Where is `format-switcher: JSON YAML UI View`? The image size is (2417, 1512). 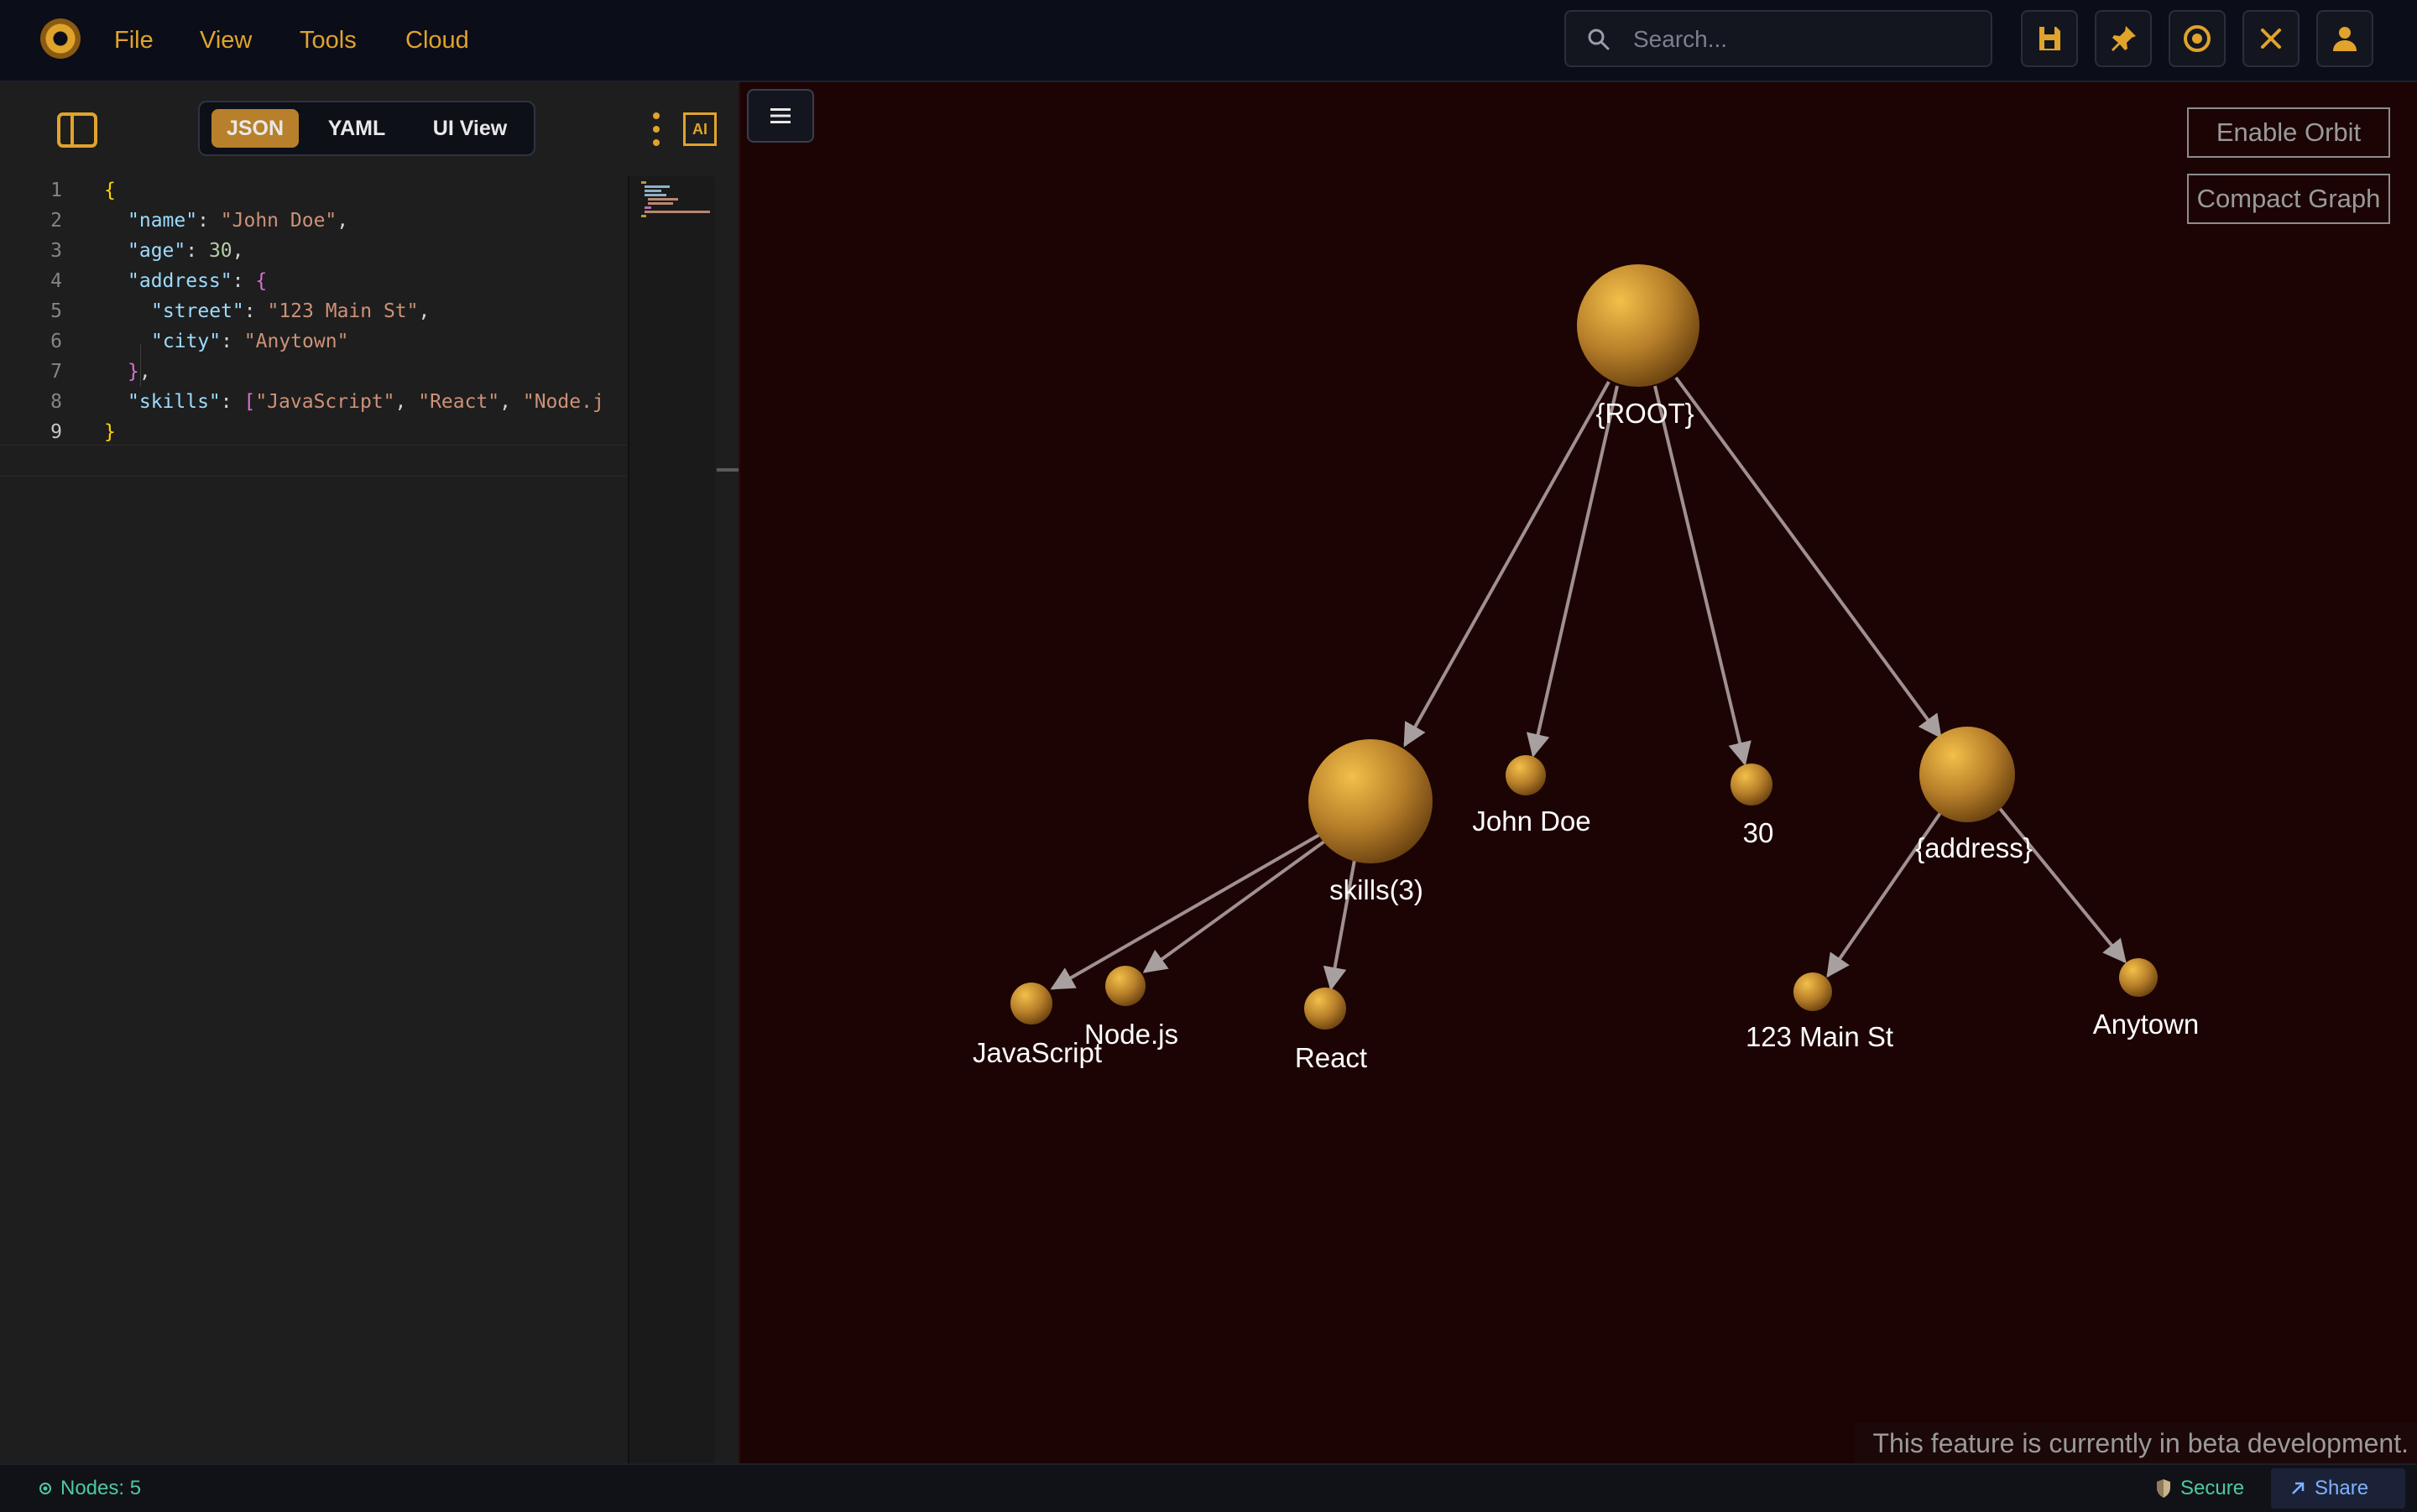
format-switcher: JSON YAML UI View is located at coordinates (366, 128).